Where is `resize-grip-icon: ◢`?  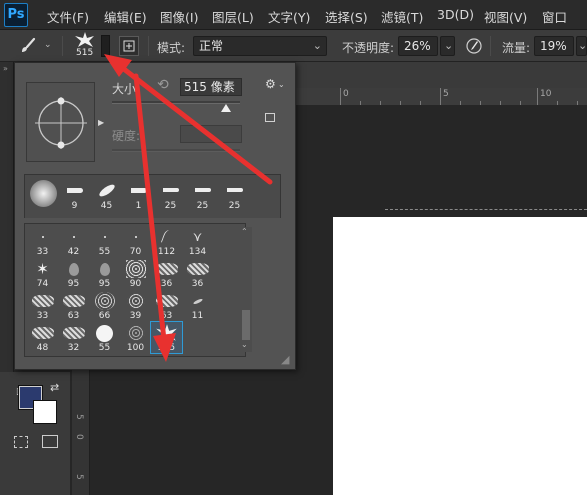
resize-grip-icon: ◢ is located at coordinates (285, 359).